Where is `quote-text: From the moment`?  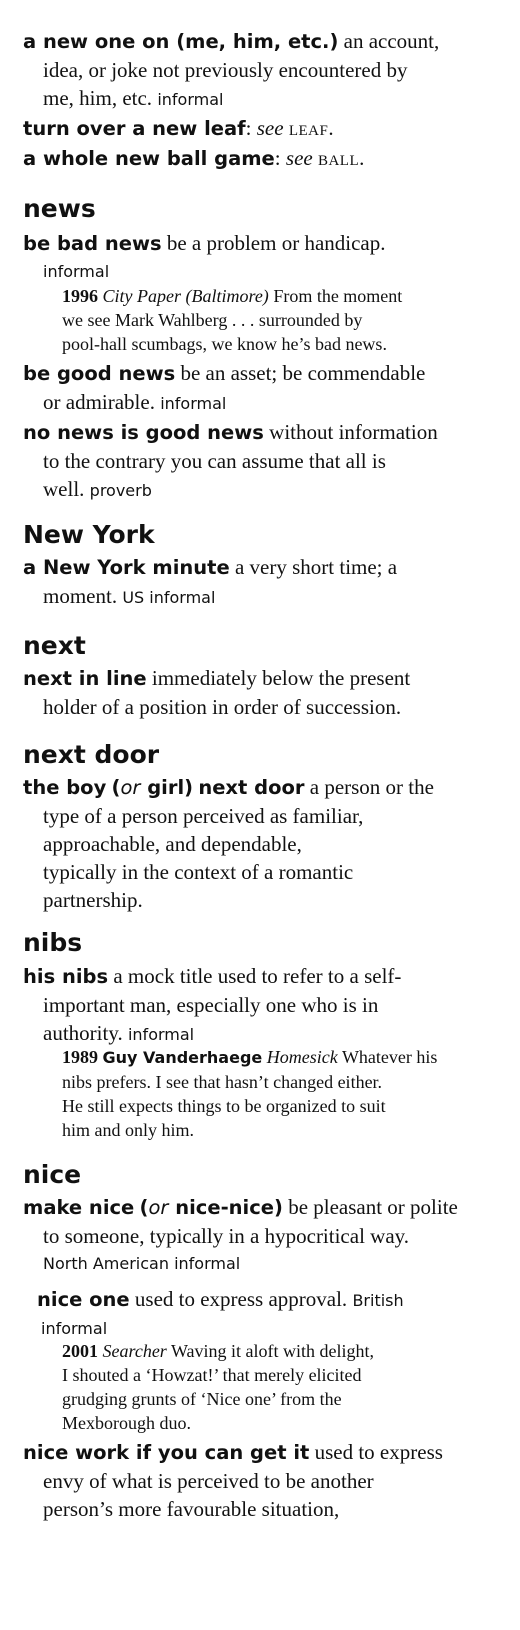 quote-text: From the moment is located at coordinates (338, 296).